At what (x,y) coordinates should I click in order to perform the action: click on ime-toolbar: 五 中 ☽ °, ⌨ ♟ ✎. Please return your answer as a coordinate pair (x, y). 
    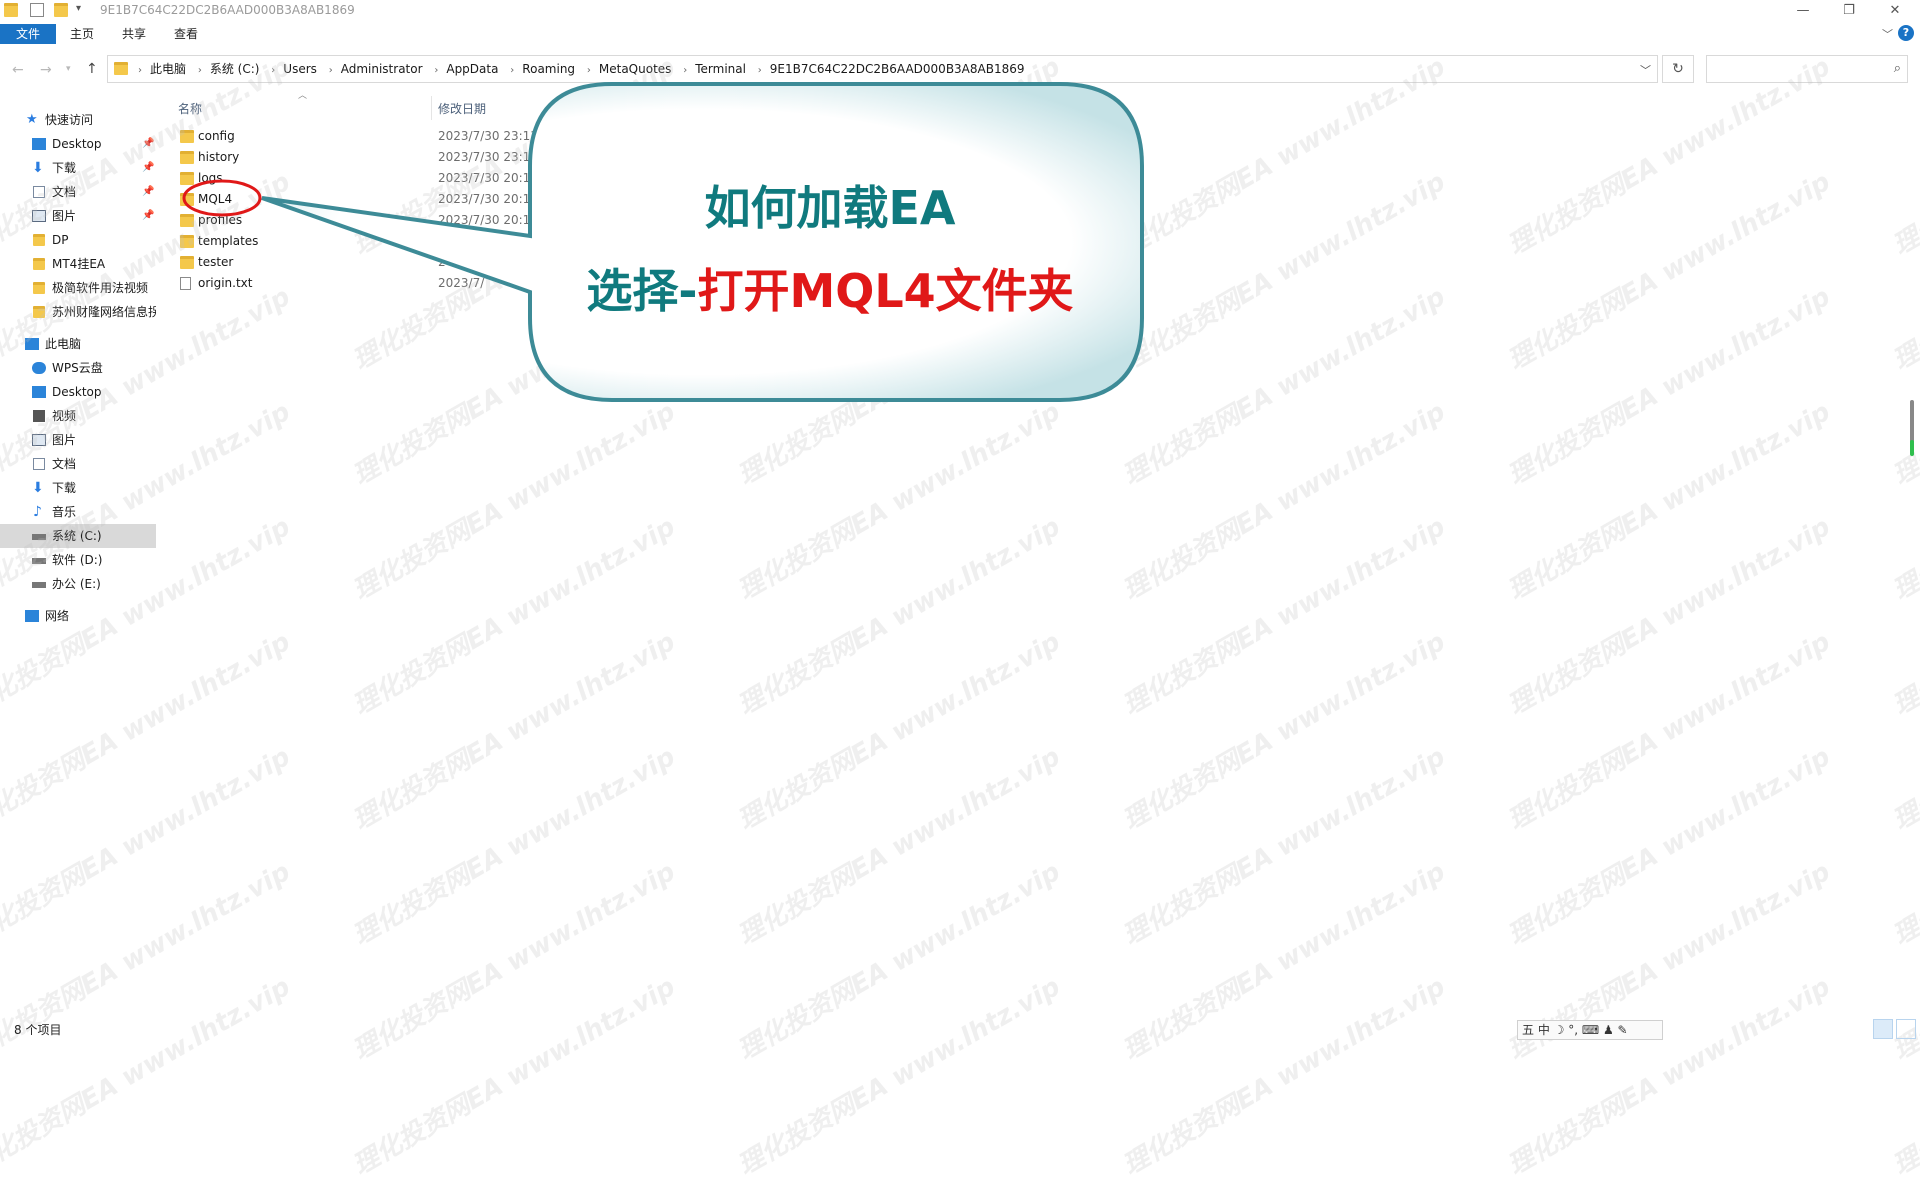
    Looking at the image, I should click on (1590, 1030).